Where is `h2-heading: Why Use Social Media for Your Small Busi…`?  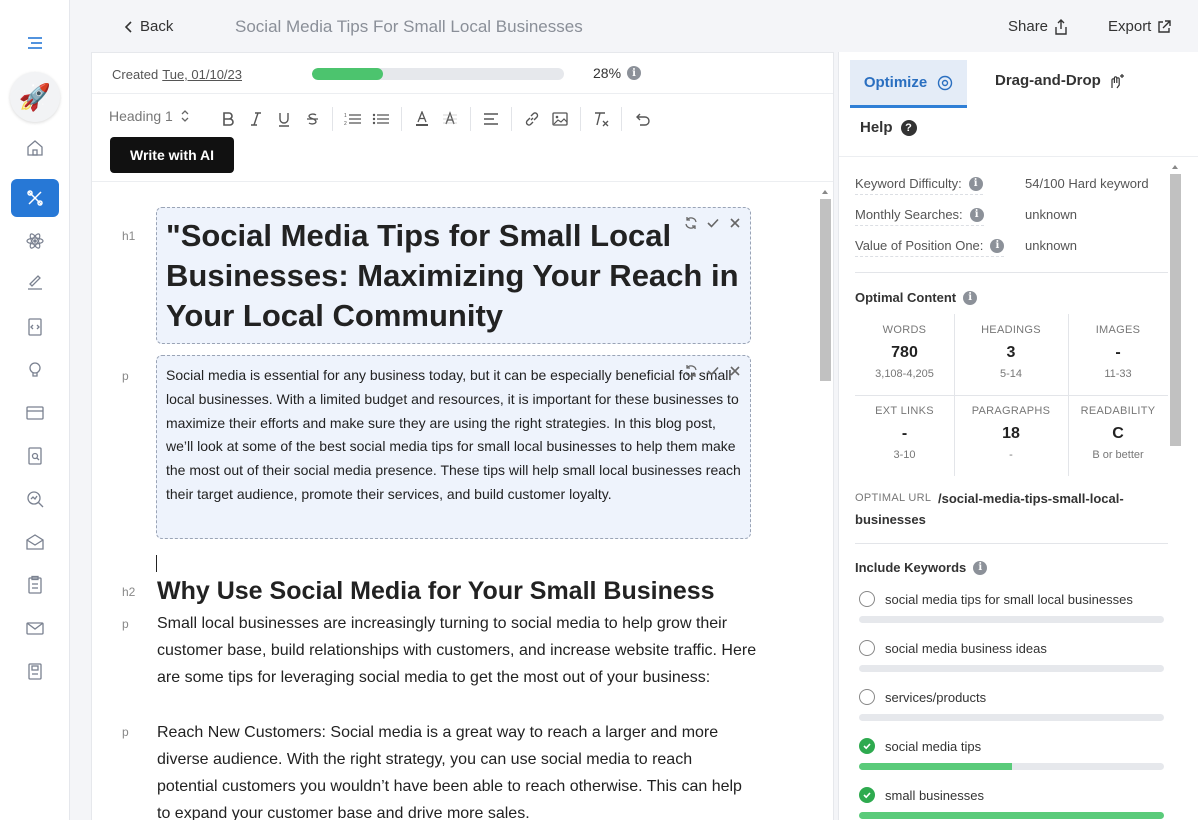
h2-heading: Why Use Social Media for Your Small Busi… is located at coordinates (436, 591).